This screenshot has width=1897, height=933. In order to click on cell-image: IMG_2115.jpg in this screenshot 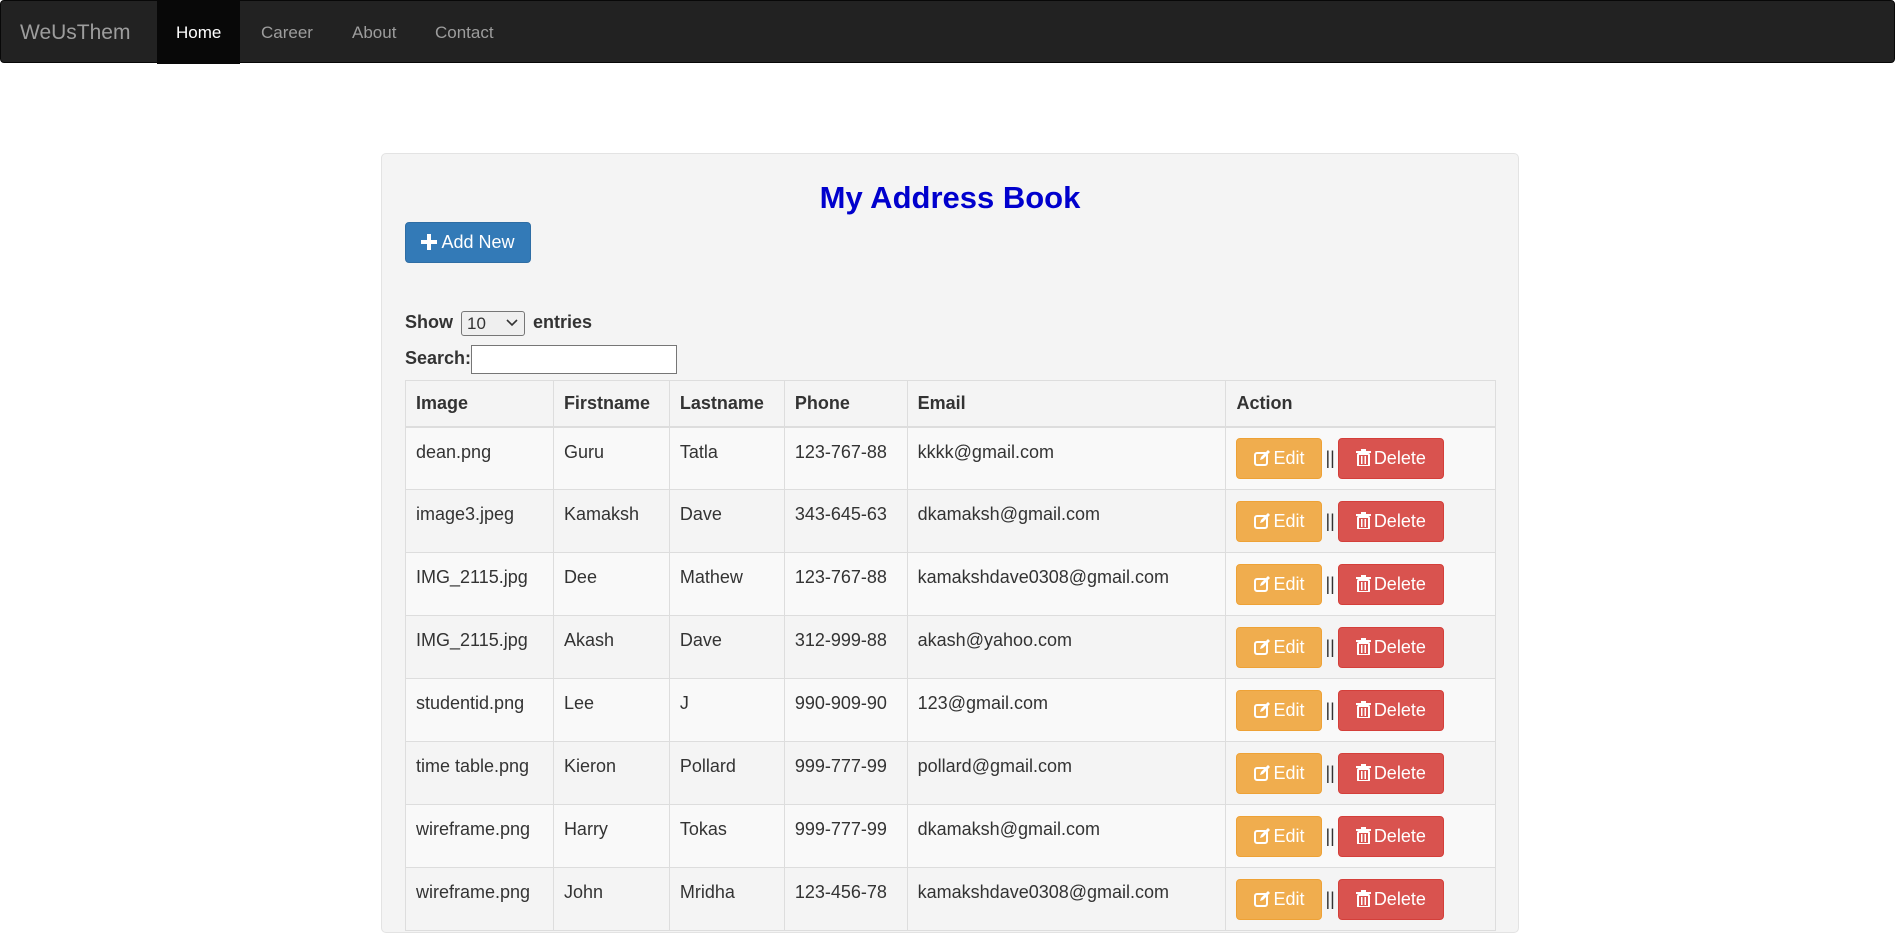, I will do `click(479, 647)`.